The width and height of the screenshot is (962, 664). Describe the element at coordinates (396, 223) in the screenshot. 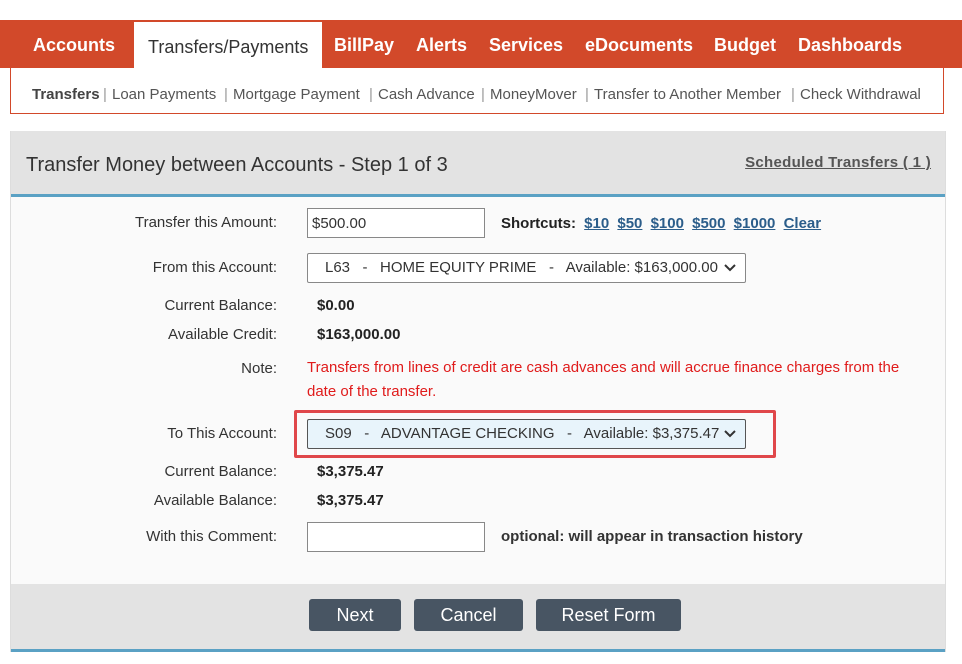

I see `amount-input` at that location.